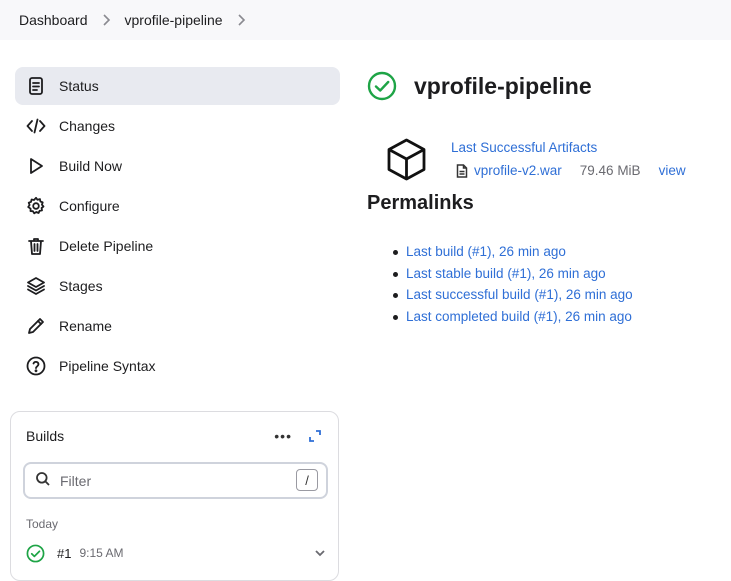  I want to click on trash-icon, so click(36, 246).